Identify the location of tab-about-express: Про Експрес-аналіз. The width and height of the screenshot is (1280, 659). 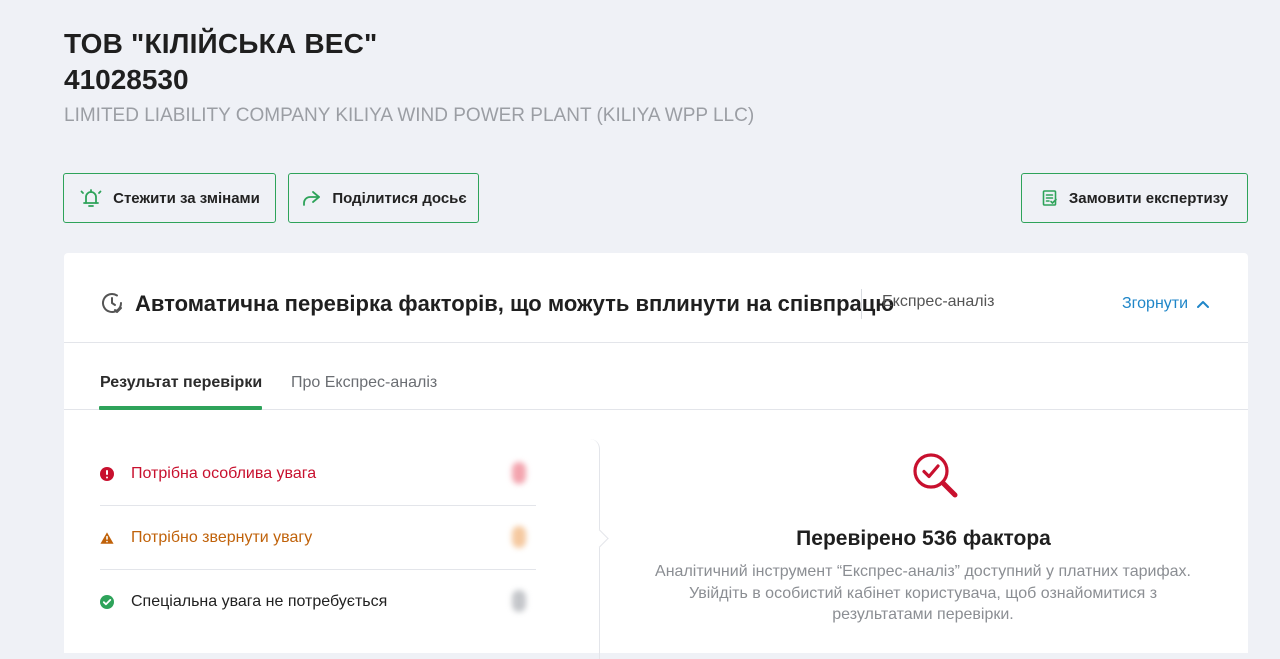
(364, 383).